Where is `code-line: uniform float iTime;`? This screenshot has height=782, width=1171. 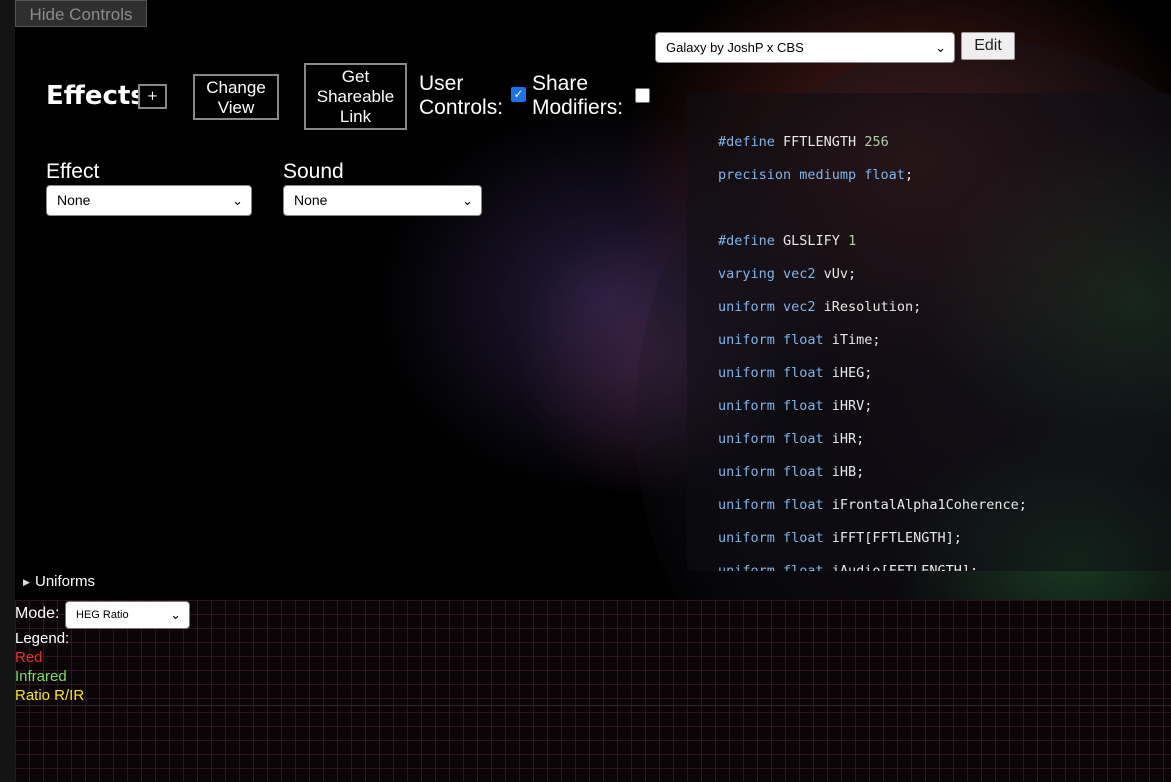 code-line: uniform float iTime; is located at coordinates (872, 347).